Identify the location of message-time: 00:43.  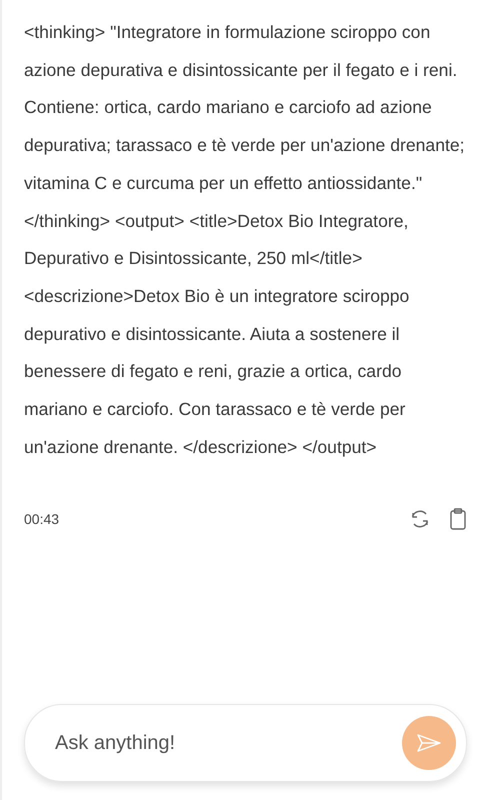
(42, 519).